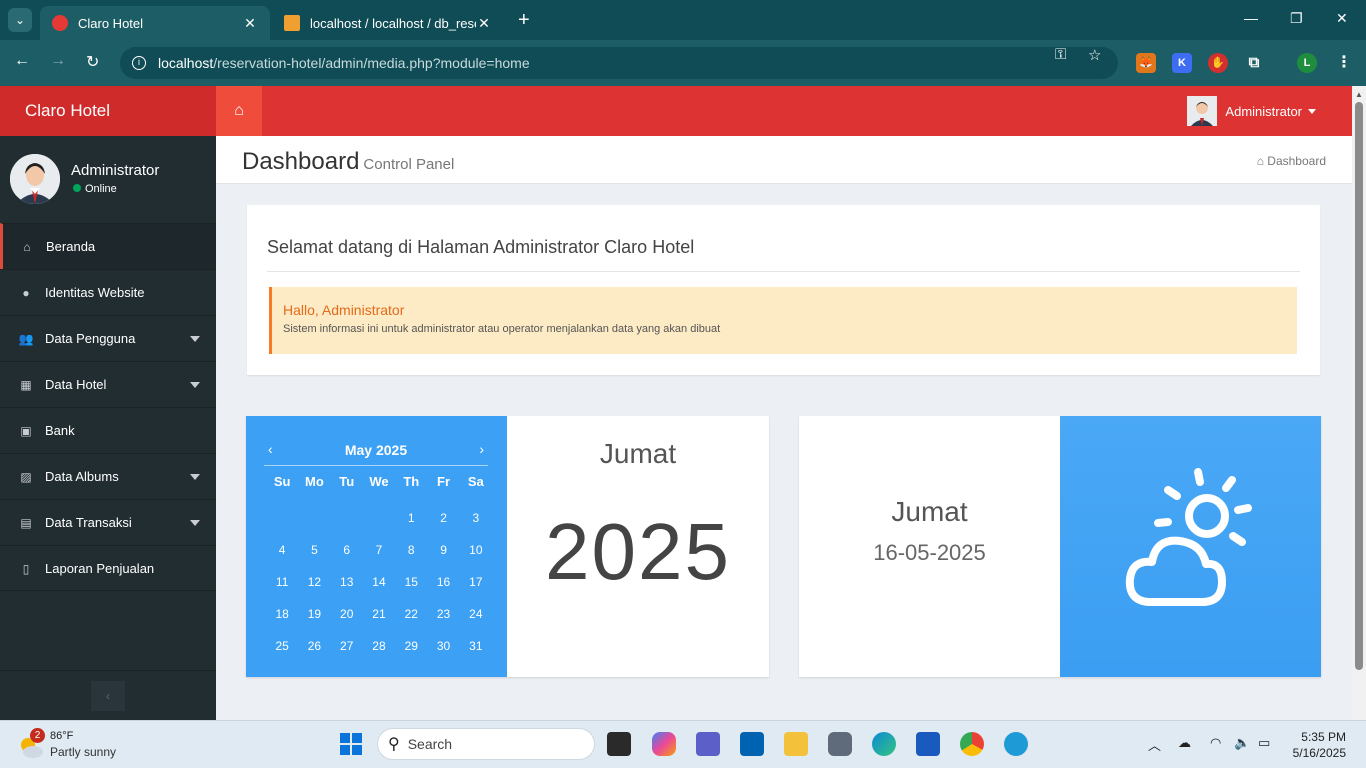 Image resolution: width=1366 pixels, height=768 pixels. I want to click on edge-icon, so click(884, 744).